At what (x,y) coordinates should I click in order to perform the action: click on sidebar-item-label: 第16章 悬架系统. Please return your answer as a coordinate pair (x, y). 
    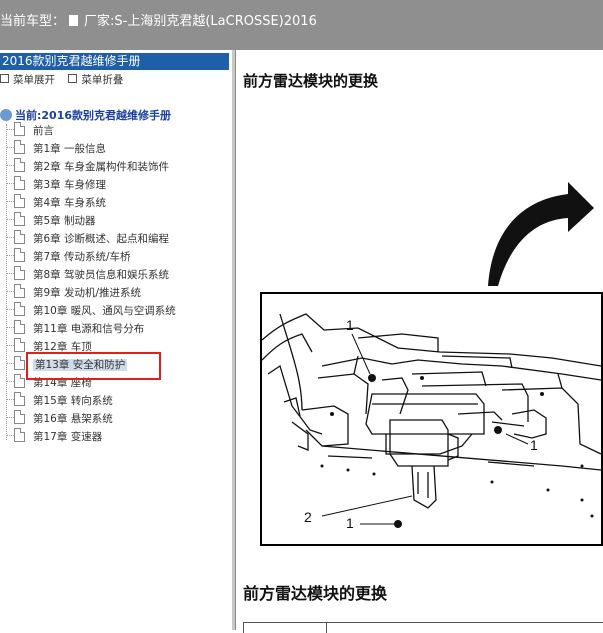
    Looking at the image, I should click on (73, 419).